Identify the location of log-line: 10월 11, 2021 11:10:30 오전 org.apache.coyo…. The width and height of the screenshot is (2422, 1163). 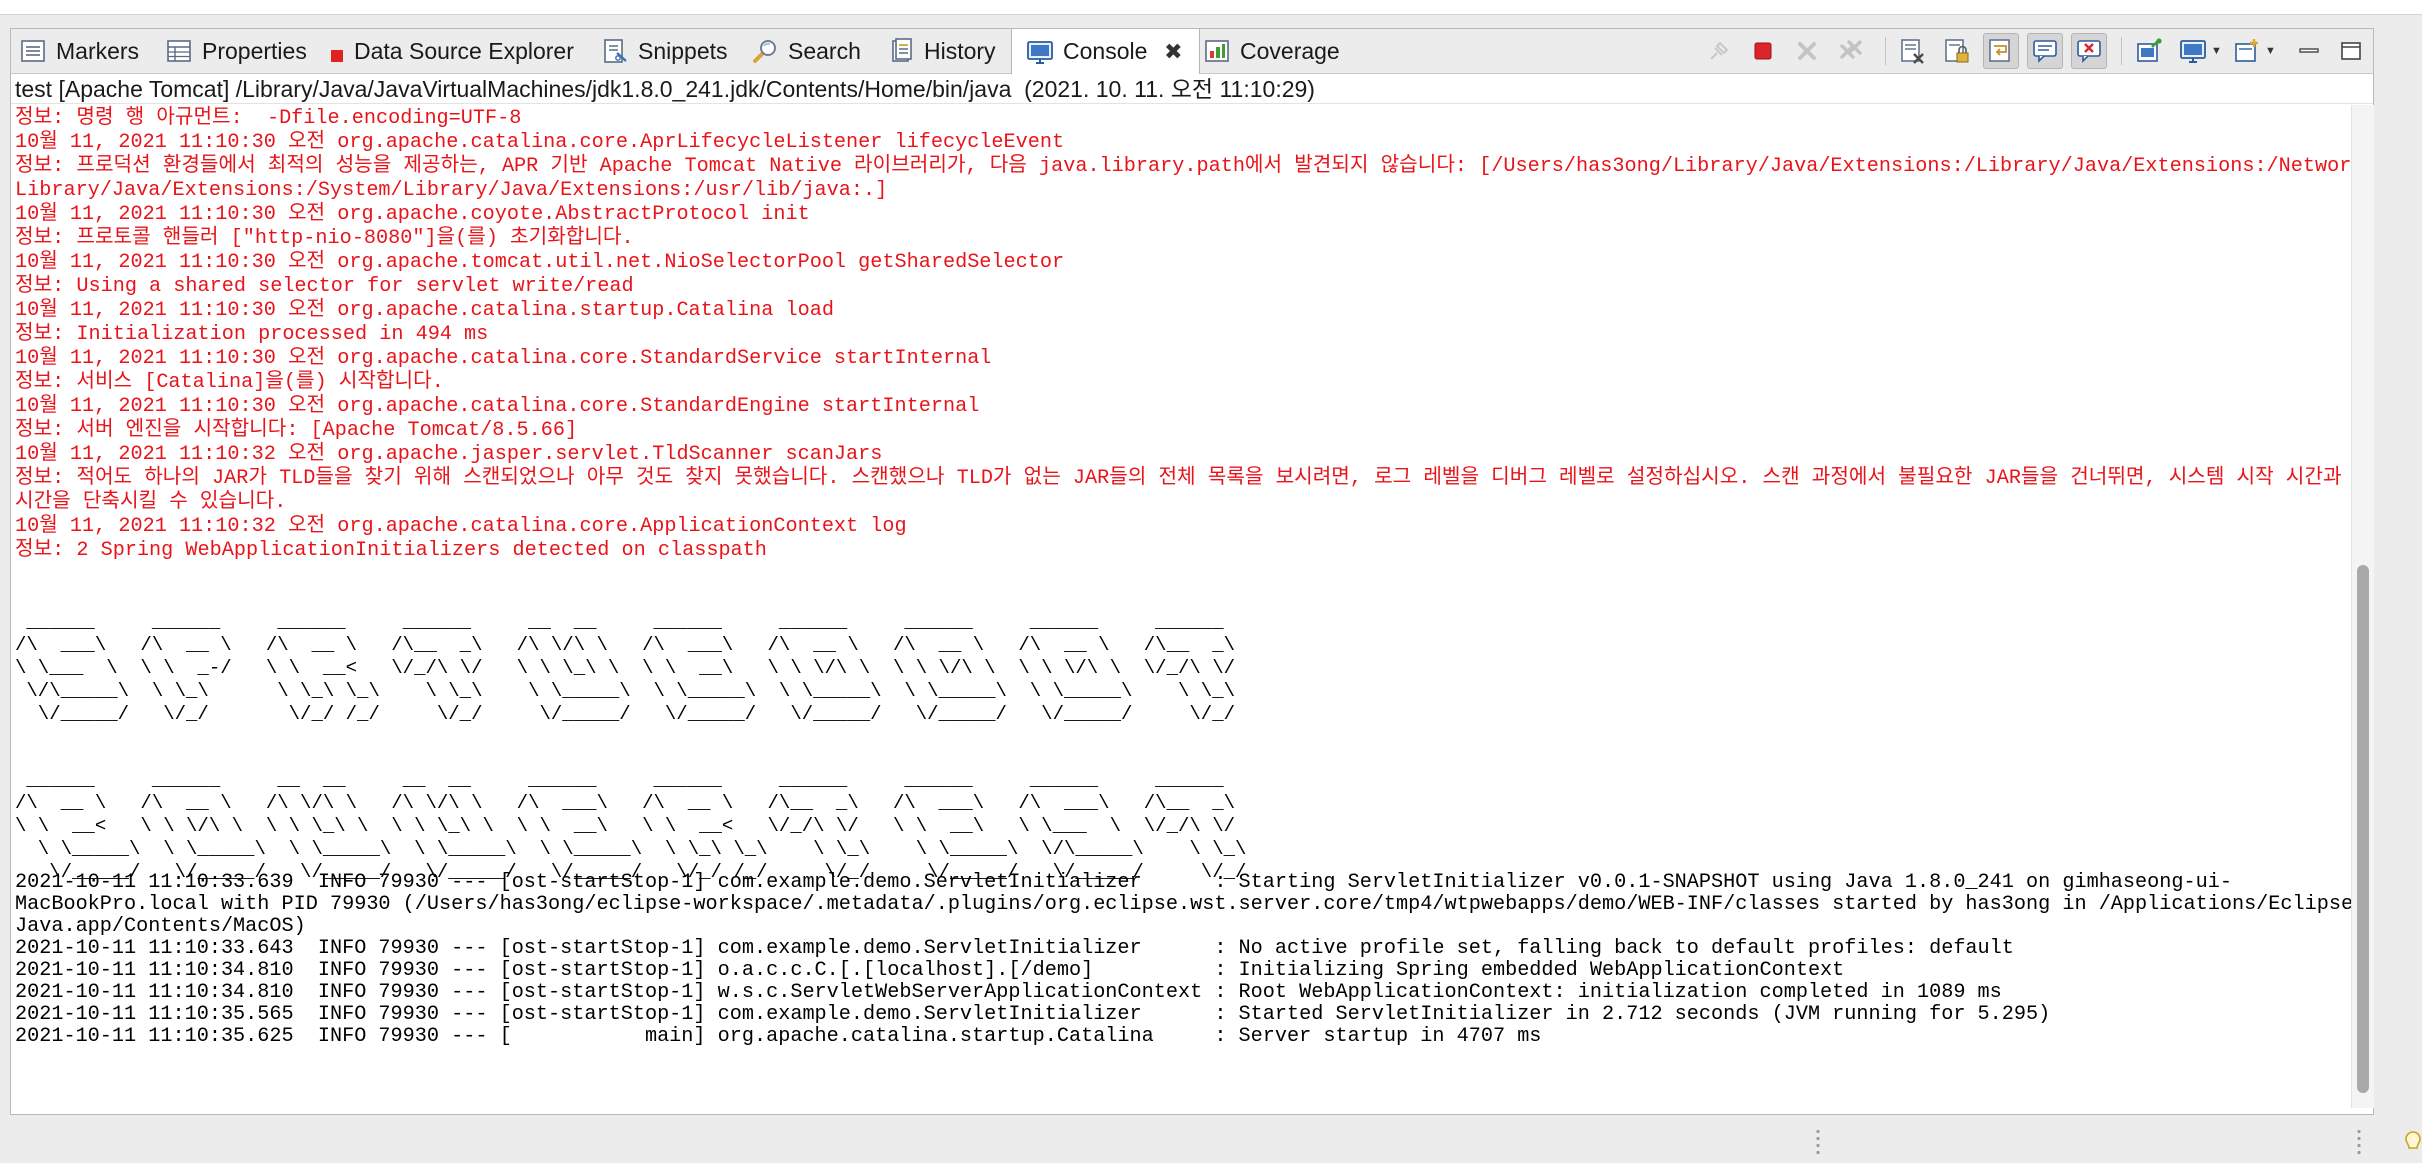
(412, 214).